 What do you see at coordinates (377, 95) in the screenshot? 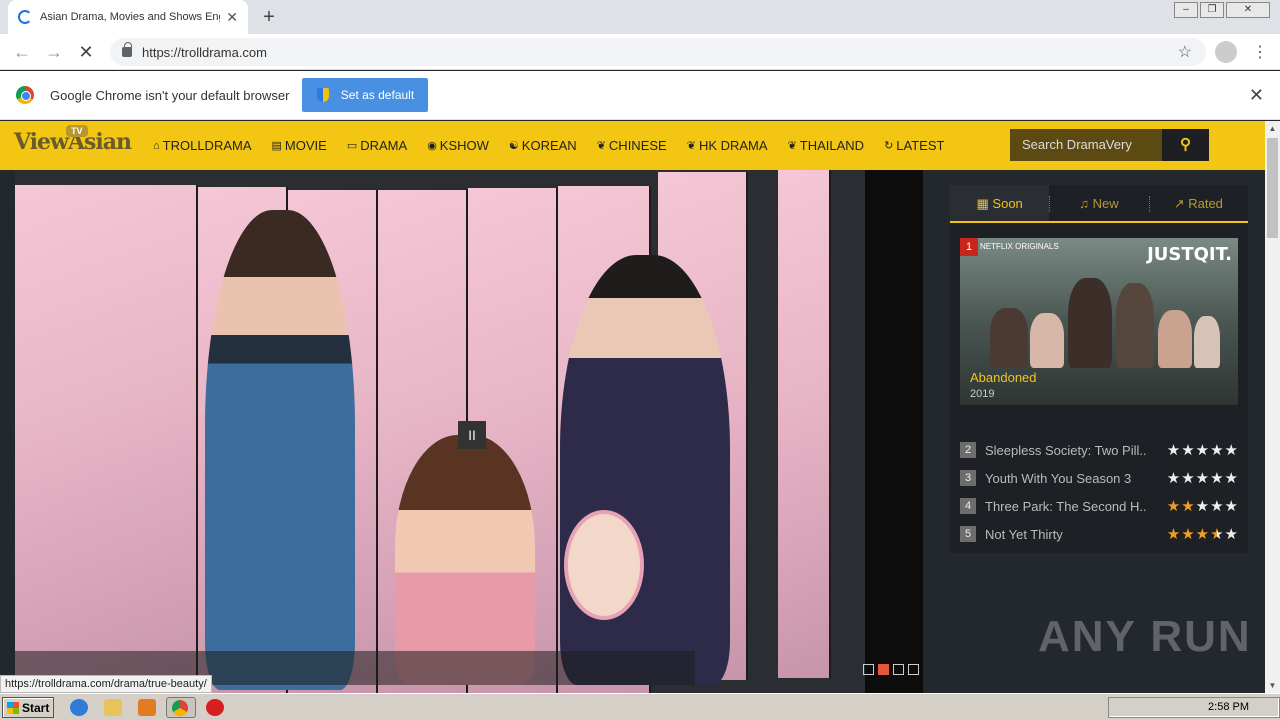
I see `set-default-label: Set as default` at bounding box center [377, 95].